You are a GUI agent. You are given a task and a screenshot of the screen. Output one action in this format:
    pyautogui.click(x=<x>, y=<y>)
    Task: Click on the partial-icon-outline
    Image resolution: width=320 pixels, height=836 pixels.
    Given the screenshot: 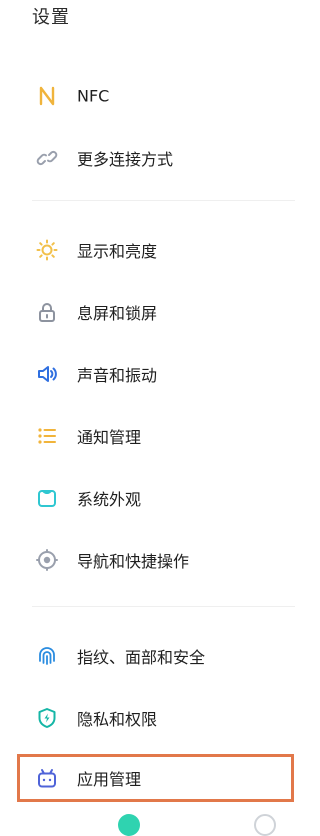 What is the action you would take?
    pyautogui.click(x=265, y=825)
    